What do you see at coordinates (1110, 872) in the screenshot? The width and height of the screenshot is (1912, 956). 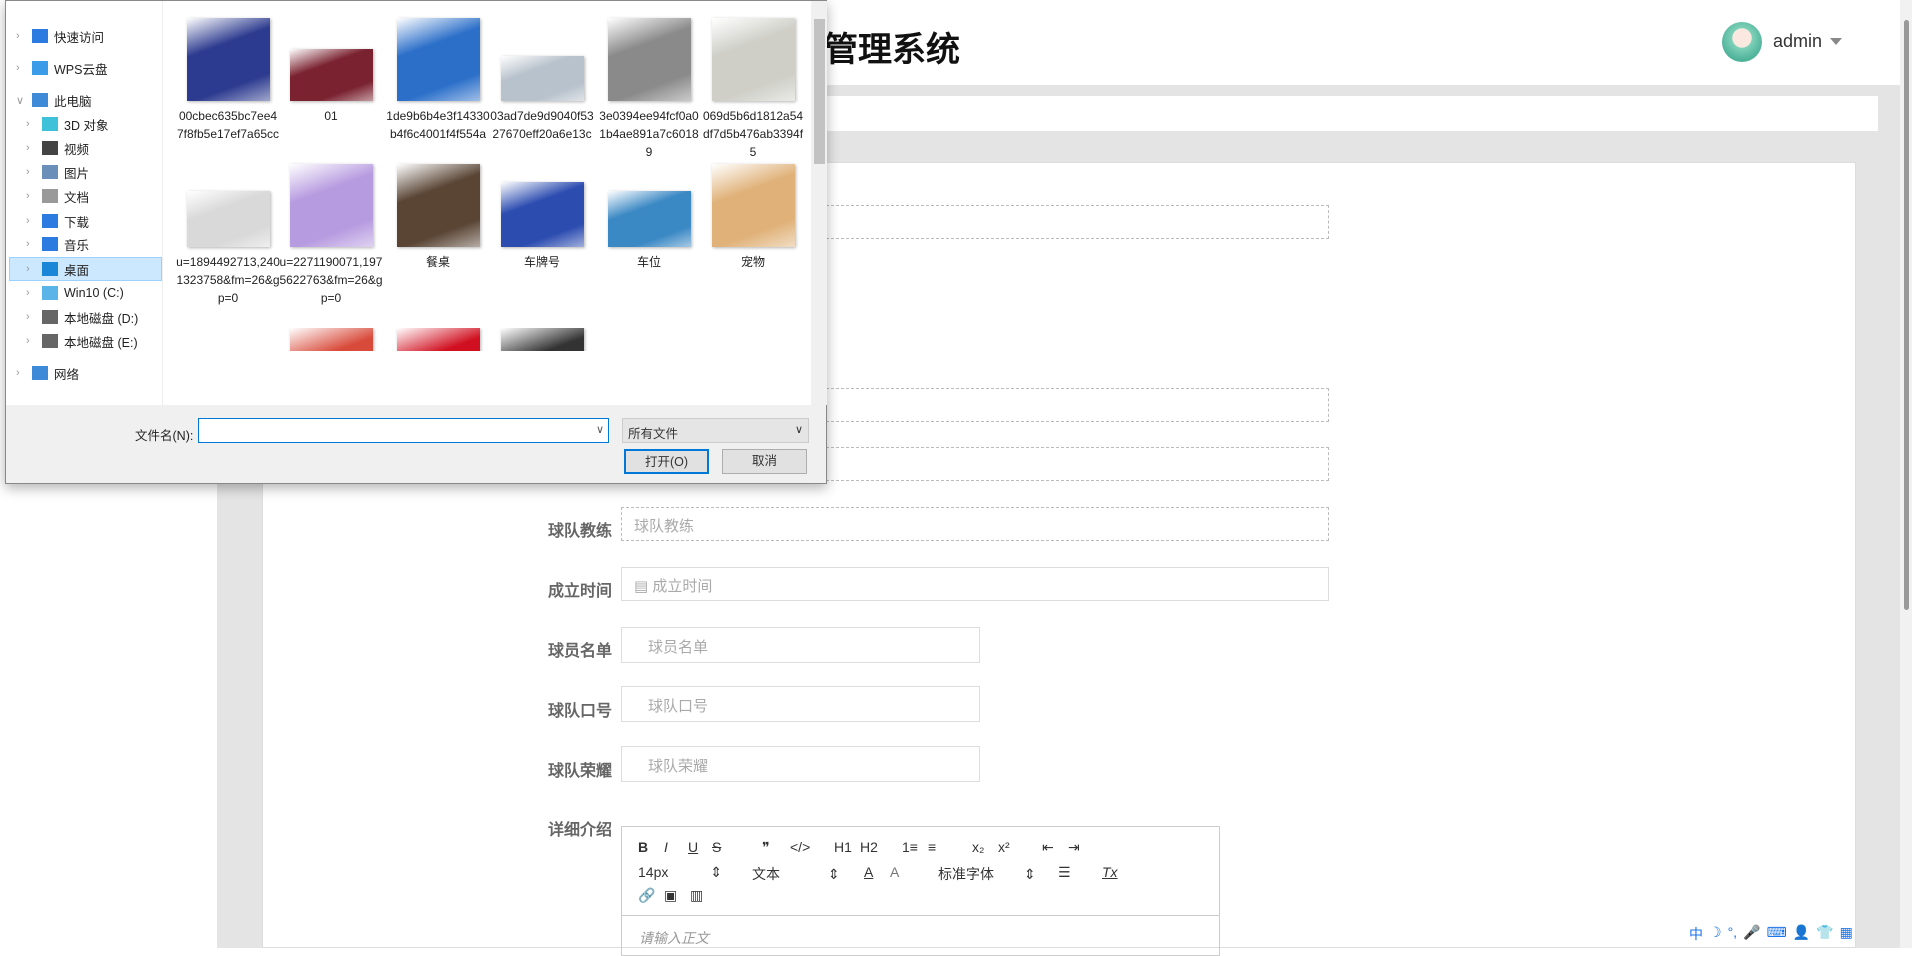 I see `clear-format-icon: Tx` at bounding box center [1110, 872].